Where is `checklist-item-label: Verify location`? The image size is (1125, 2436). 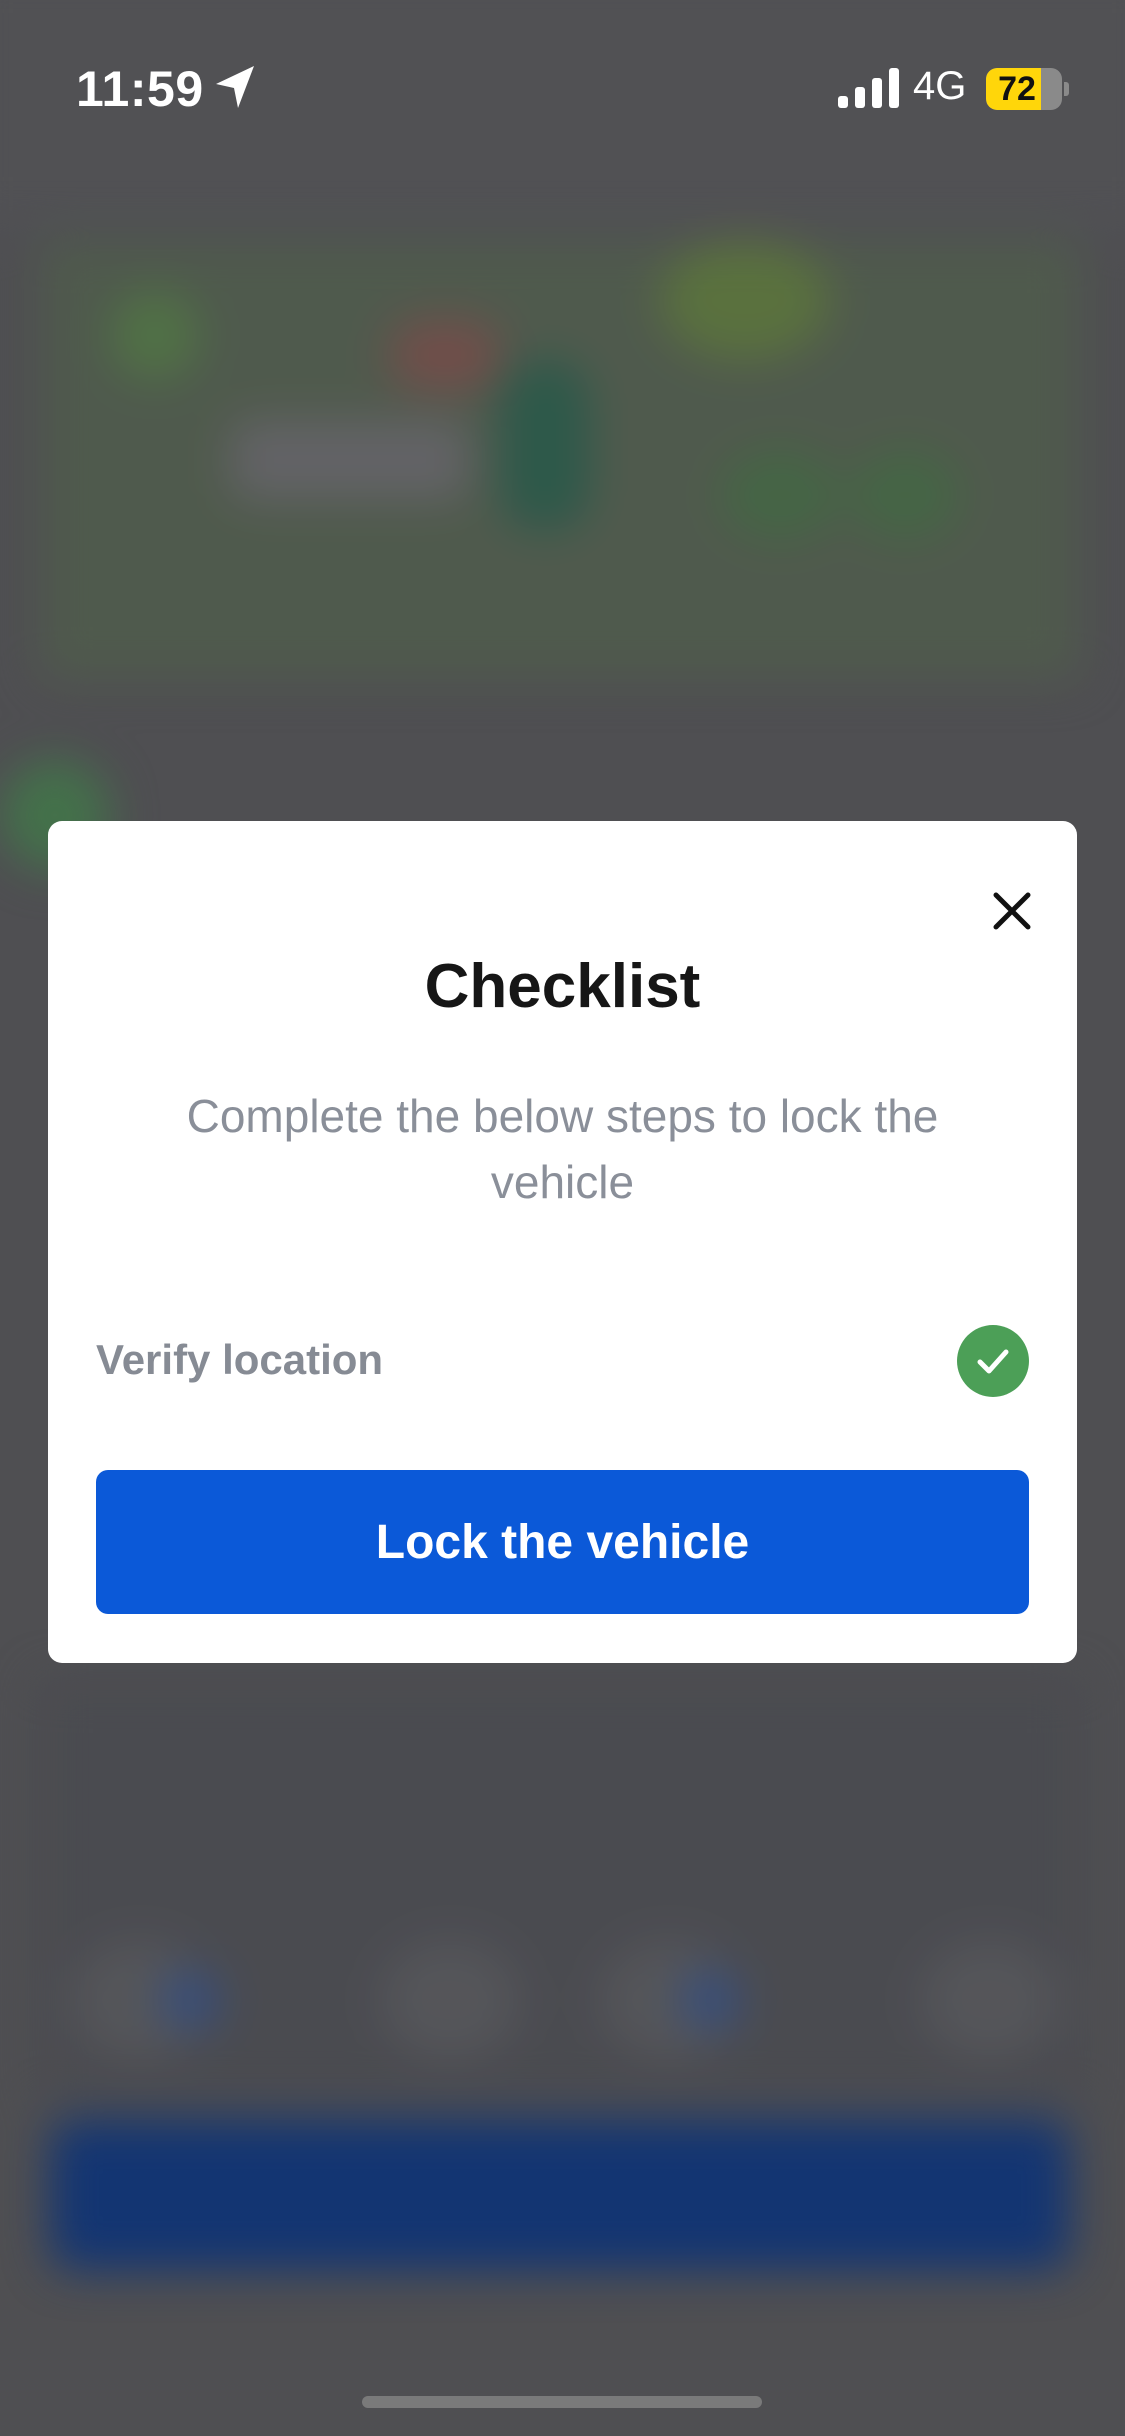 checklist-item-label: Verify location is located at coordinates (240, 1359).